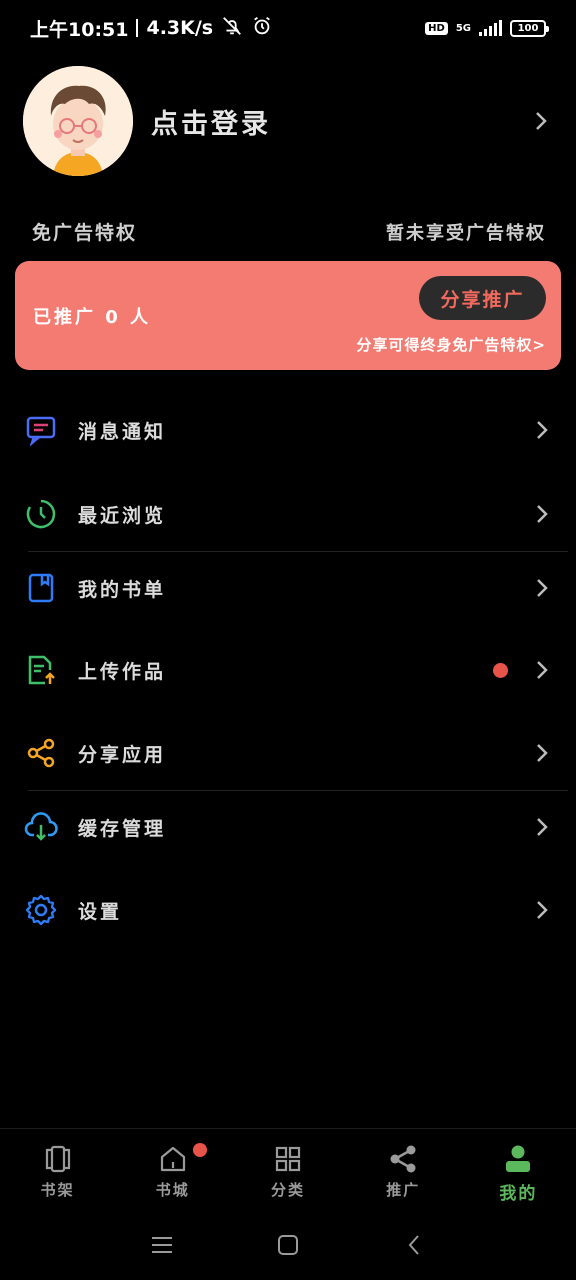  Describe the element at coordinates (288, 670) in the screenshot. I see `menu-item-upload: 上传作品` at that location.